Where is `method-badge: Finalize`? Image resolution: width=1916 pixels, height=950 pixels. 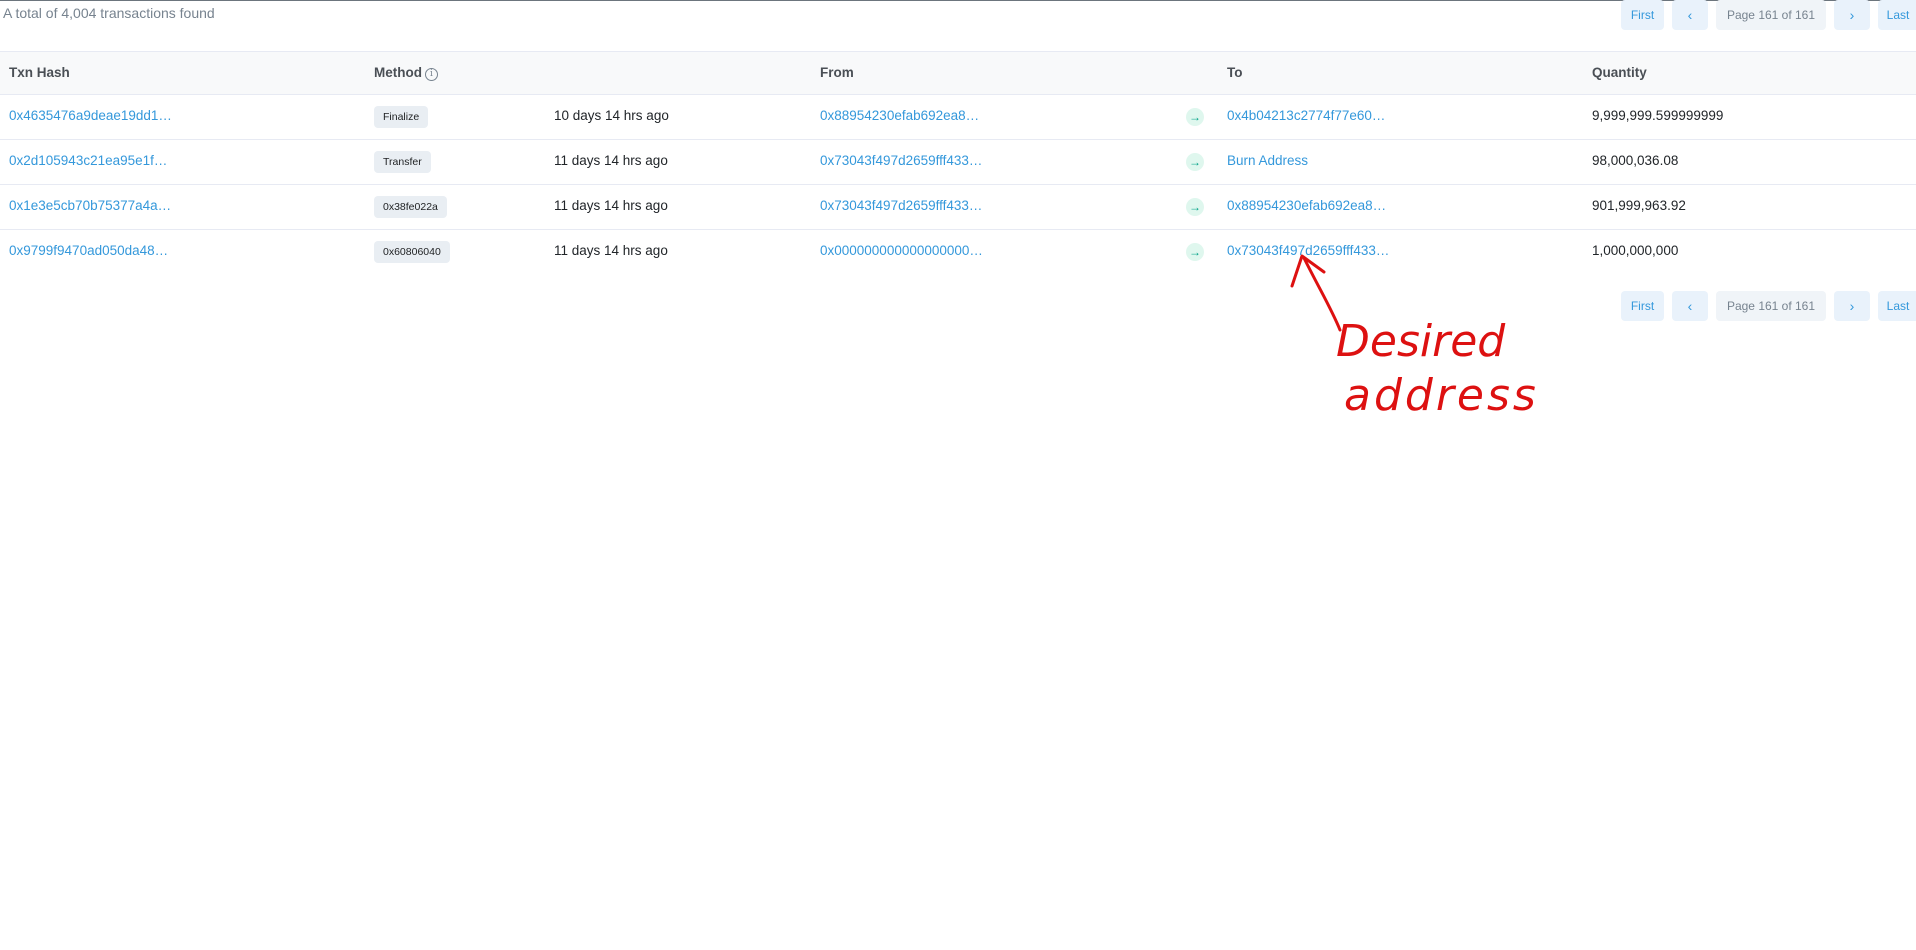 method-badge: Finalize is located at coordinates (401, 117).